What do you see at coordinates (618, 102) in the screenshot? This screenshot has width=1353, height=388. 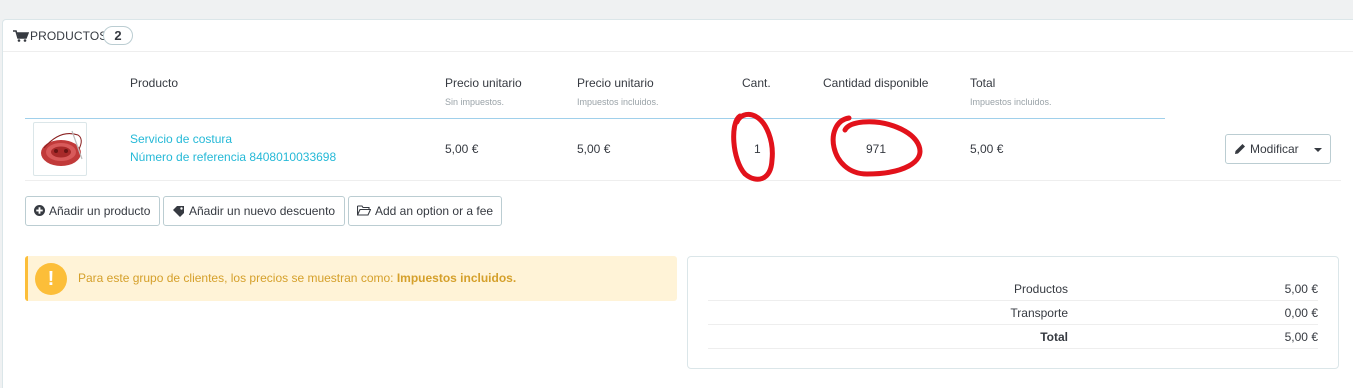 I see `header-unit-price-incl-sub: Impuestos incluidos.` at bounding box center [618, 102].